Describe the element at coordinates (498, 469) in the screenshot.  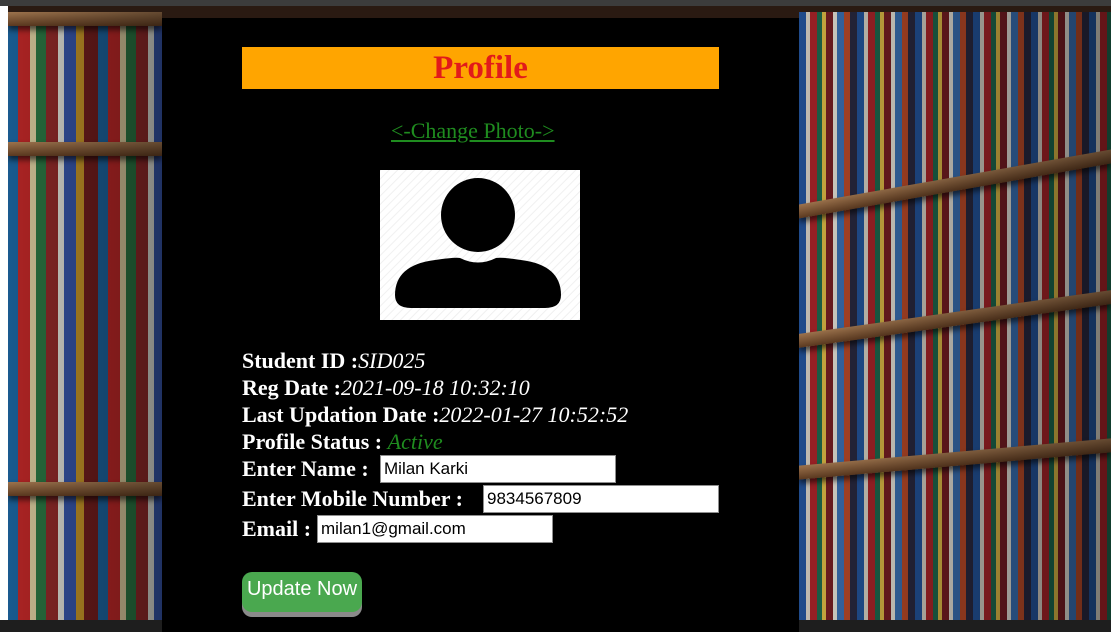
I see `name-field` at that location.